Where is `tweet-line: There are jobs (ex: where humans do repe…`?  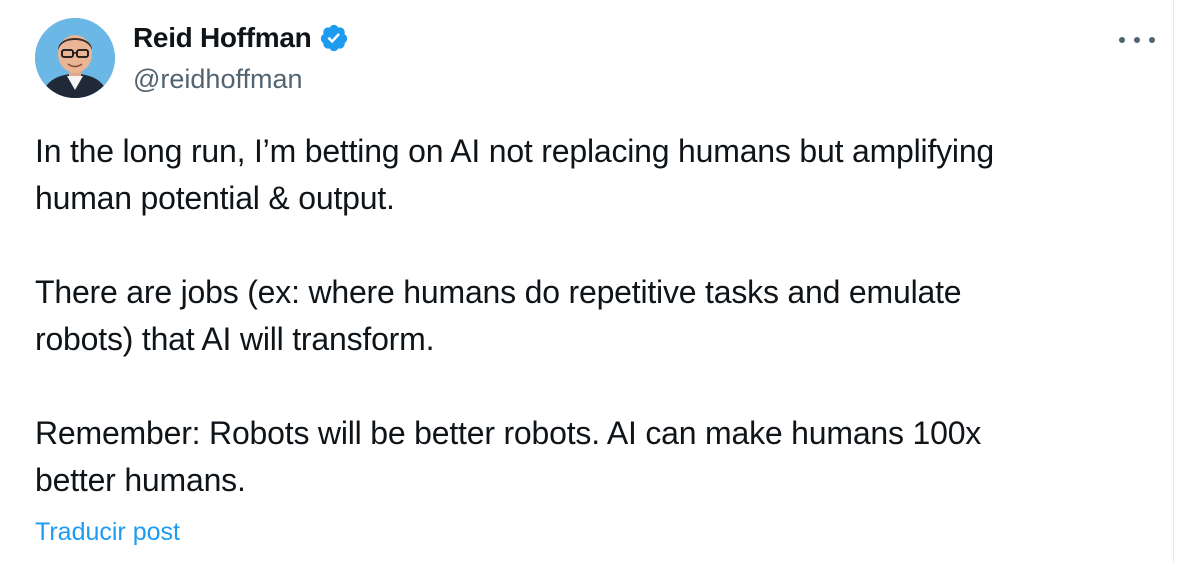
tweet-line: There are jobs (ex: where humans do repe… is located at coordinates (498, 292).